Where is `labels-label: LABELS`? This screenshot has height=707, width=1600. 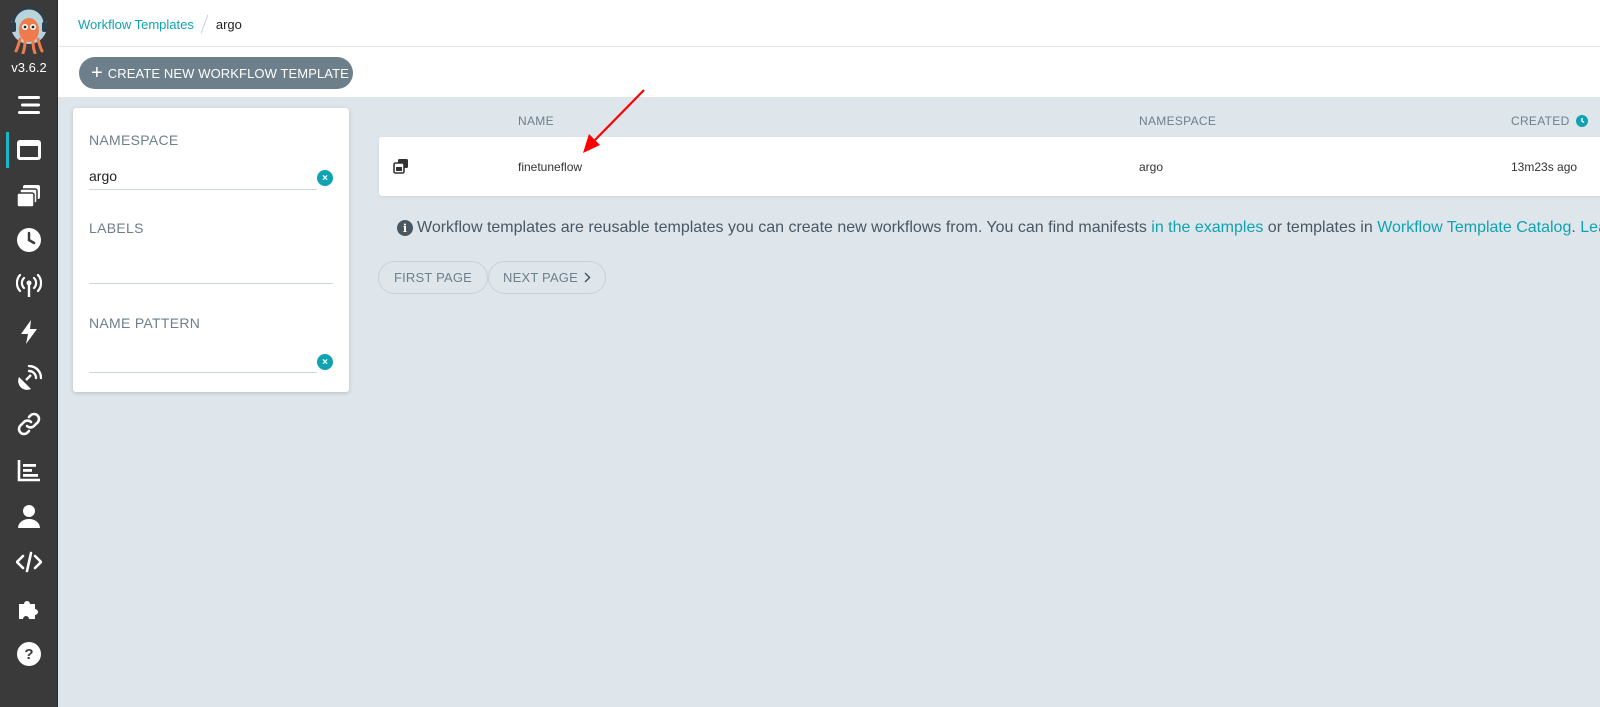 labels-label: LABELS is located at coordinates (116, 228).